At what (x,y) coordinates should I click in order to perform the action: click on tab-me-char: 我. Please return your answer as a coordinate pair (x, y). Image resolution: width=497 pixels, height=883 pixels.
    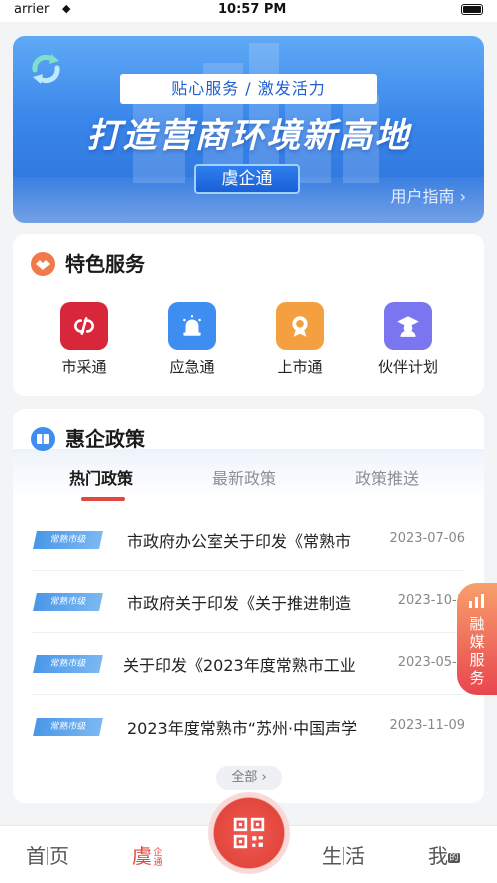
    Looking at the image, I should click on (438, 856).